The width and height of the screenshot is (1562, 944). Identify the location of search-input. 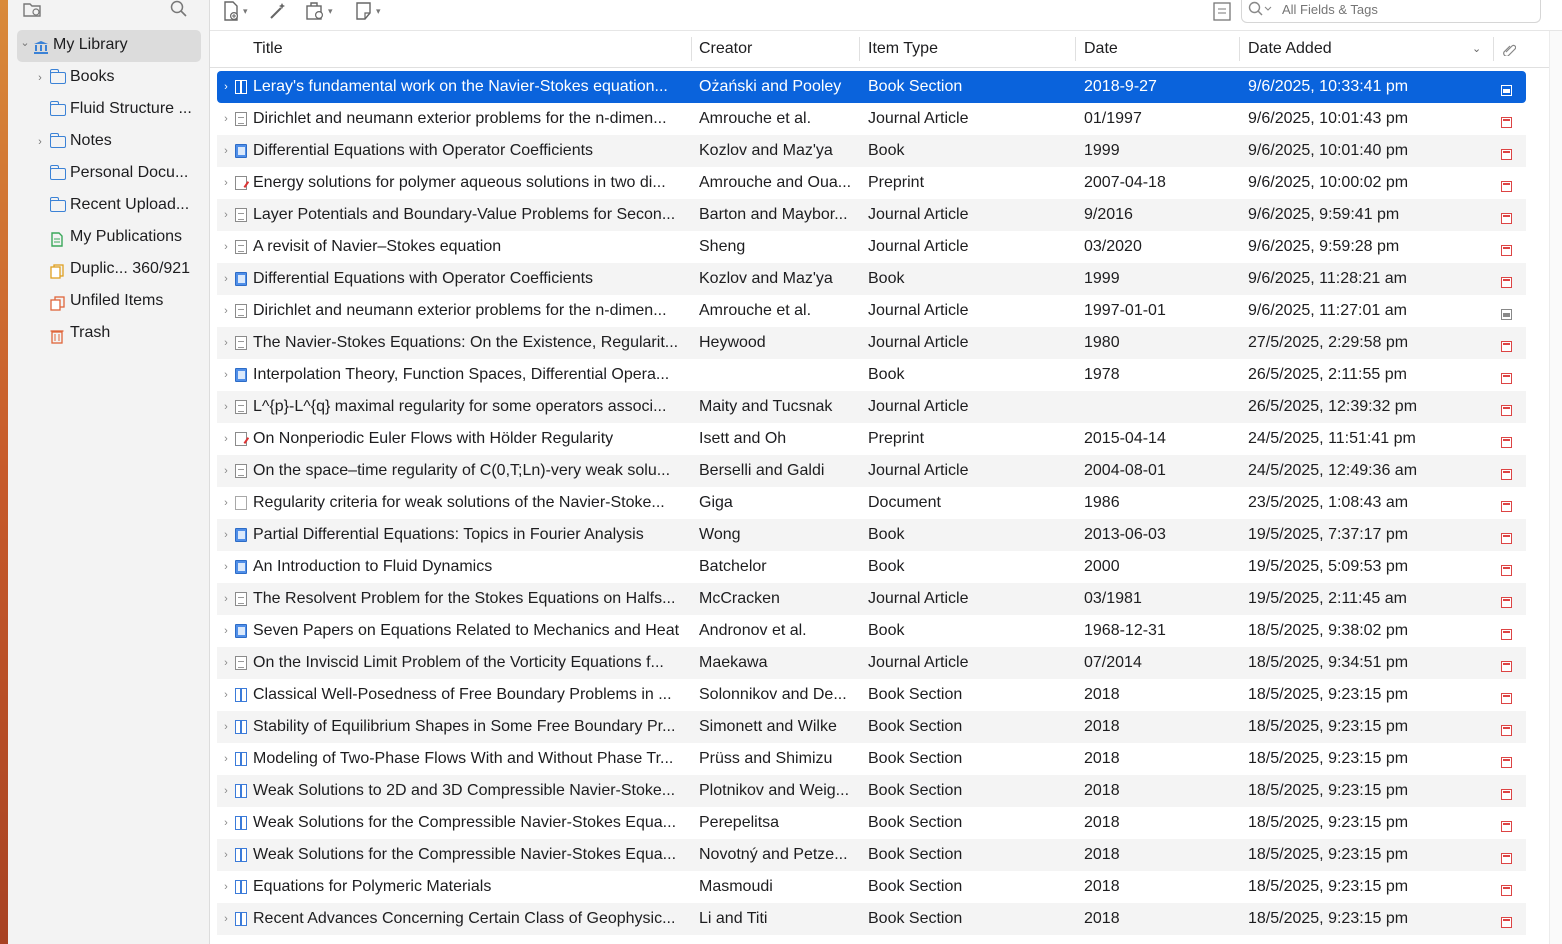
(1402, 9).